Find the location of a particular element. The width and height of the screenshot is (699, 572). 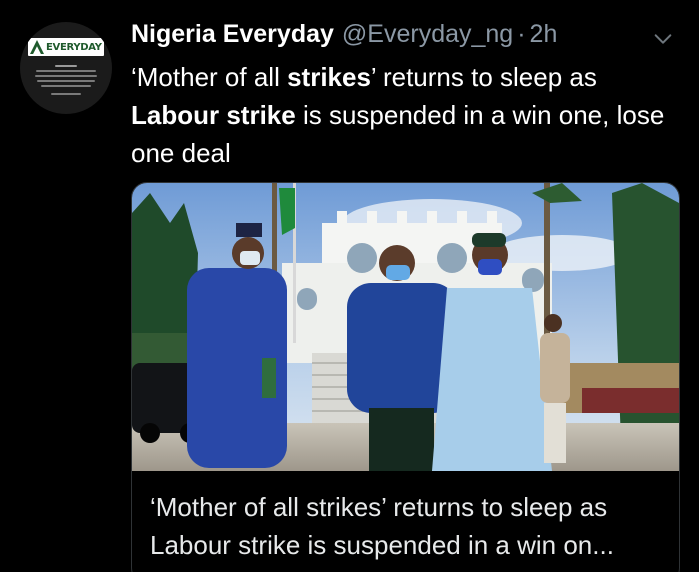

tweet-text-bold: Labour strike is located at coordinates (213, 115).